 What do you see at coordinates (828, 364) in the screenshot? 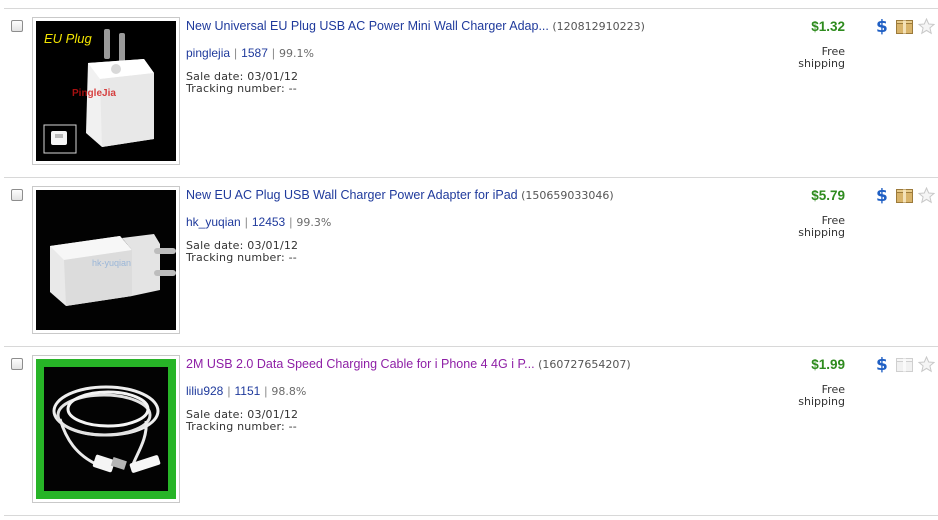
I see `item-price: $1.99` at bounding box center [828, 364].